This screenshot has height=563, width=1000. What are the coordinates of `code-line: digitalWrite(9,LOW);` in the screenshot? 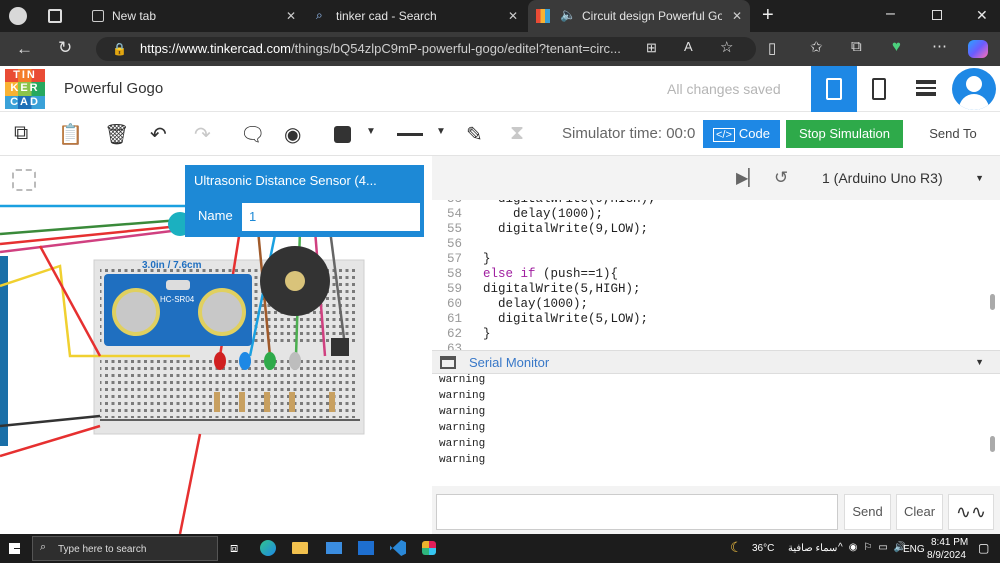 It's located at (558, 229).